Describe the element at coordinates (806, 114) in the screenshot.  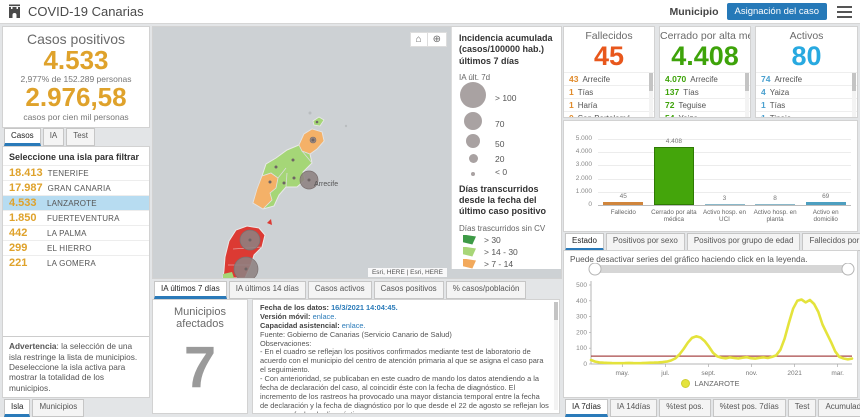
I see `stat-row-tinajo: 1 Tinajo` at that location.